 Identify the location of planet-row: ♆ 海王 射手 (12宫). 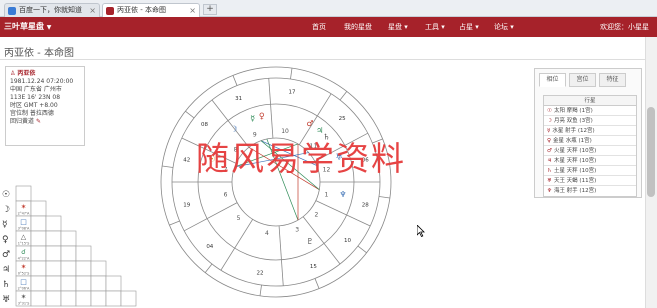
(590, 191).